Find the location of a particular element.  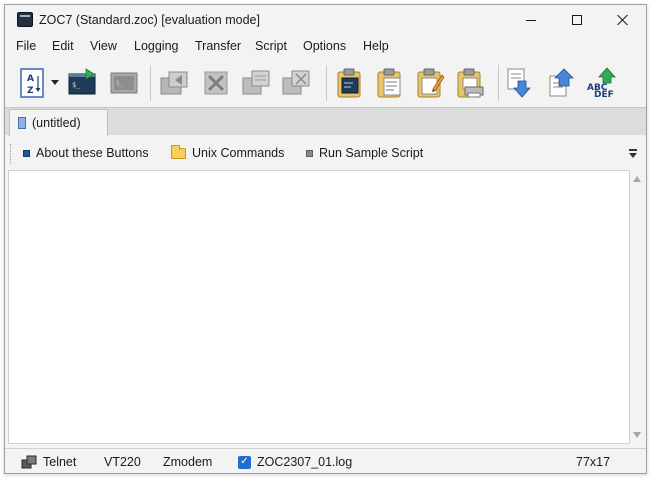

close-button is located at coordinates (623, 20).